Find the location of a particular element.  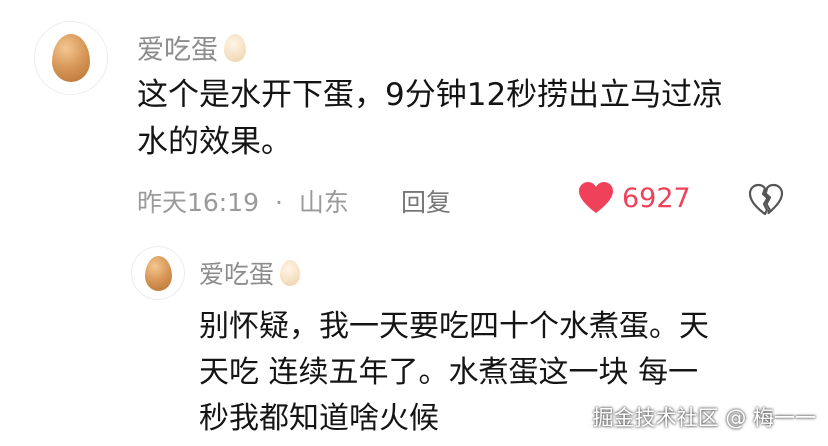

like-button: 6927 is located at coordinates (634, 198).